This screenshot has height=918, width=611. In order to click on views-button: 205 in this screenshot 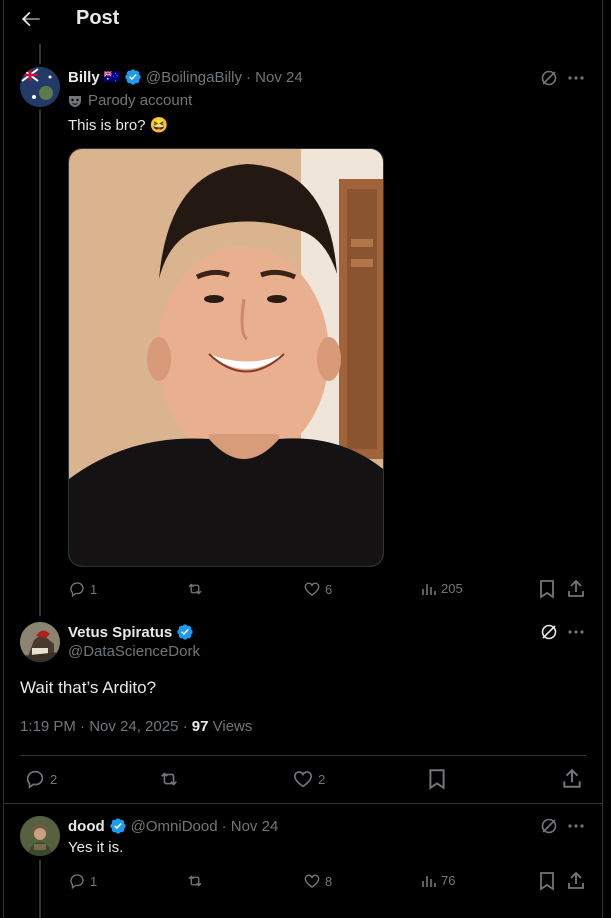, I will do `click(442, 588)`.